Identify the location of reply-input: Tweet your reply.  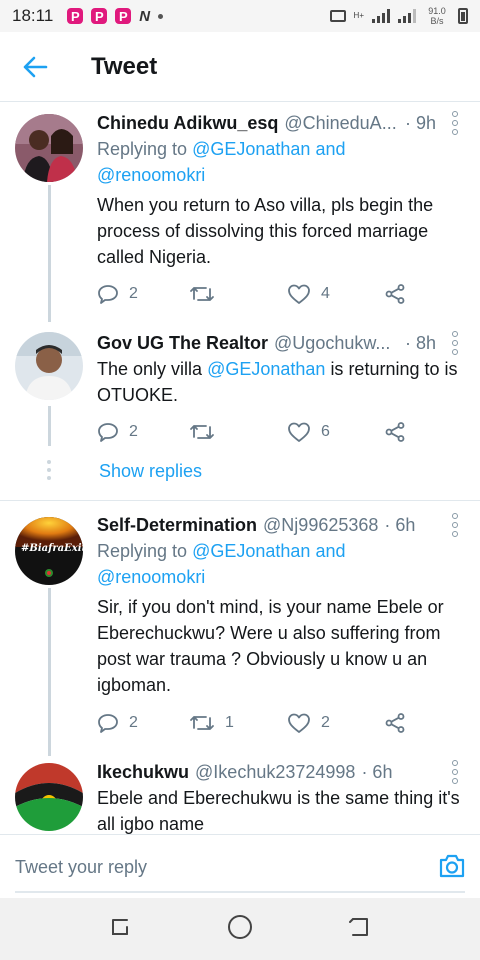
(81, 867).